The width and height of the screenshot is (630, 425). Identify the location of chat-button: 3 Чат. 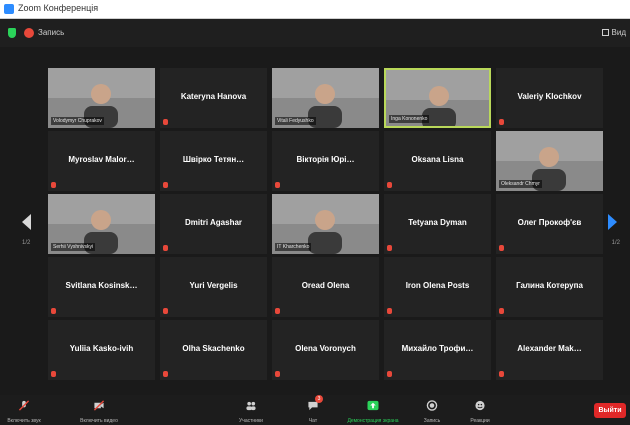
(313, 409).